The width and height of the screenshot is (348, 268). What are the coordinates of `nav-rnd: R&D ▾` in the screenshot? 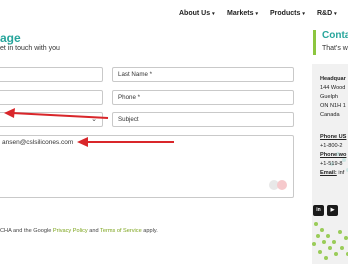 It's located at (327, 13).